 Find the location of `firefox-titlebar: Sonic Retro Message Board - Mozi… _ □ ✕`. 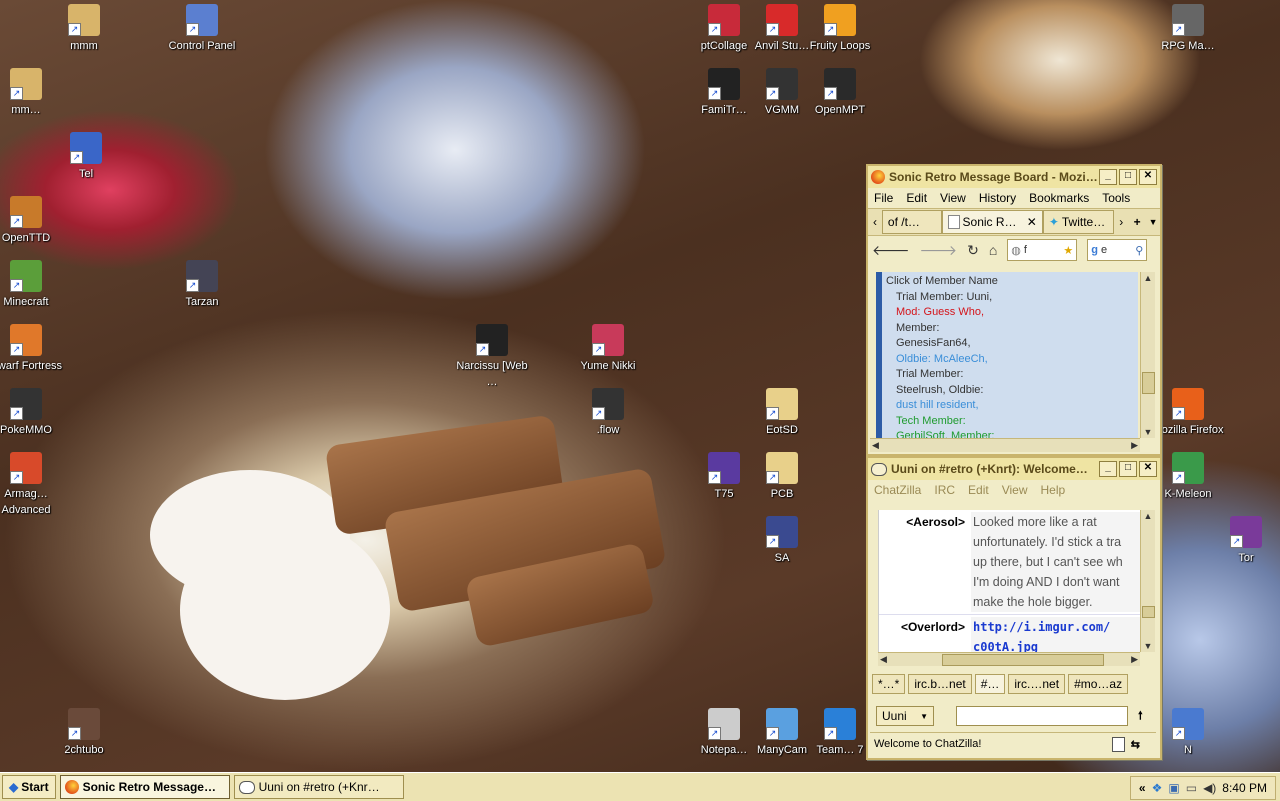

firefox-titlebar: Sonic Retro Message Board - Mozi… _ □ ✕ is located at coordinates (1014, 177).